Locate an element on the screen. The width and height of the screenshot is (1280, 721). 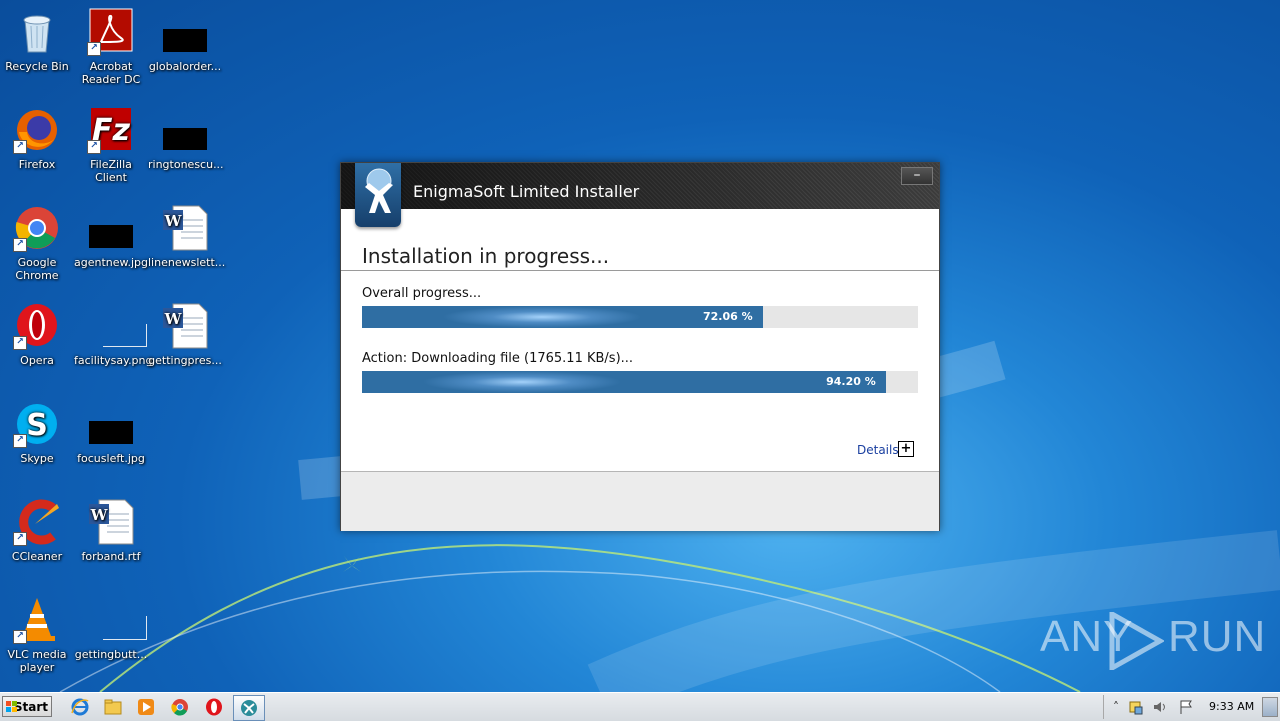
internet-explorer-icon is located at coordinates (80, 707).